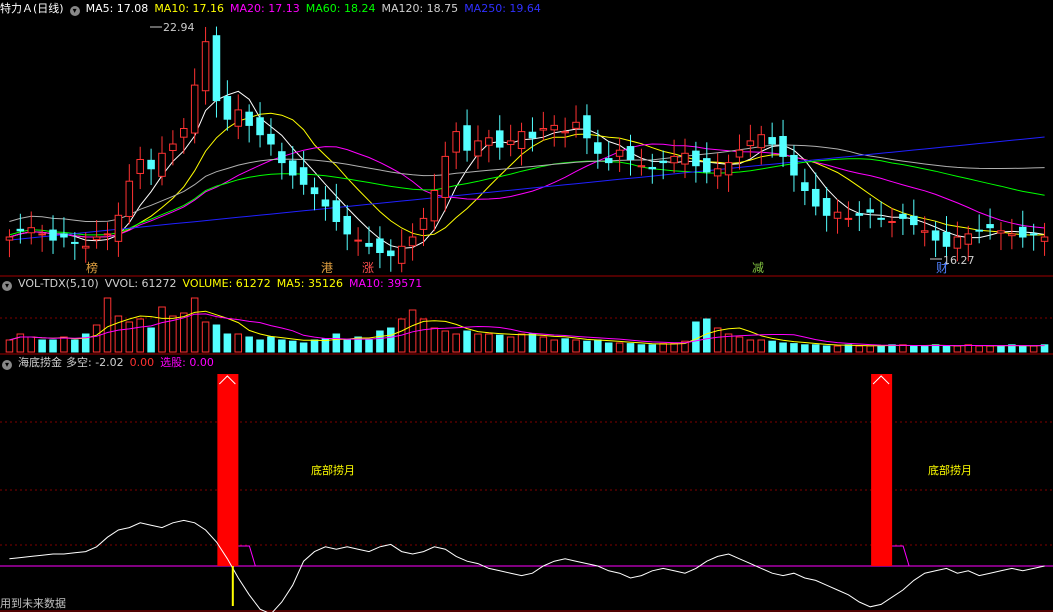  I want to click on event-marker-bang: 榜, so click(92, 267).